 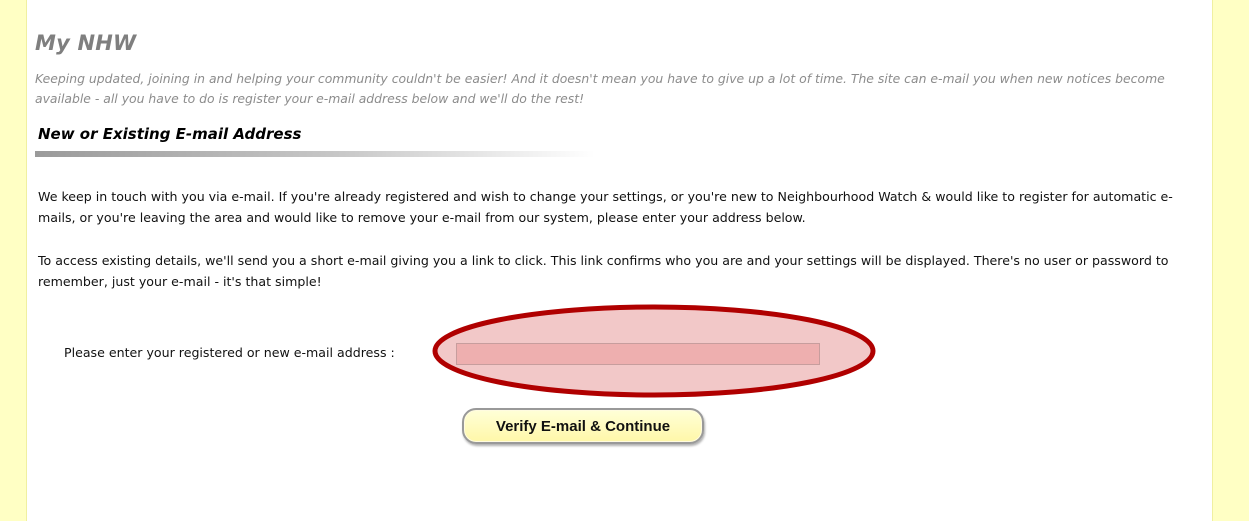 I want to click on left-sidebar-strip, so click(x=13, y=260).